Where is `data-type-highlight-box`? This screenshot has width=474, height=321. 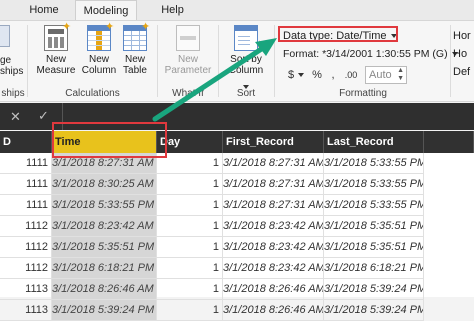
data-type-highlight-box is located at coordinates (338, 34).